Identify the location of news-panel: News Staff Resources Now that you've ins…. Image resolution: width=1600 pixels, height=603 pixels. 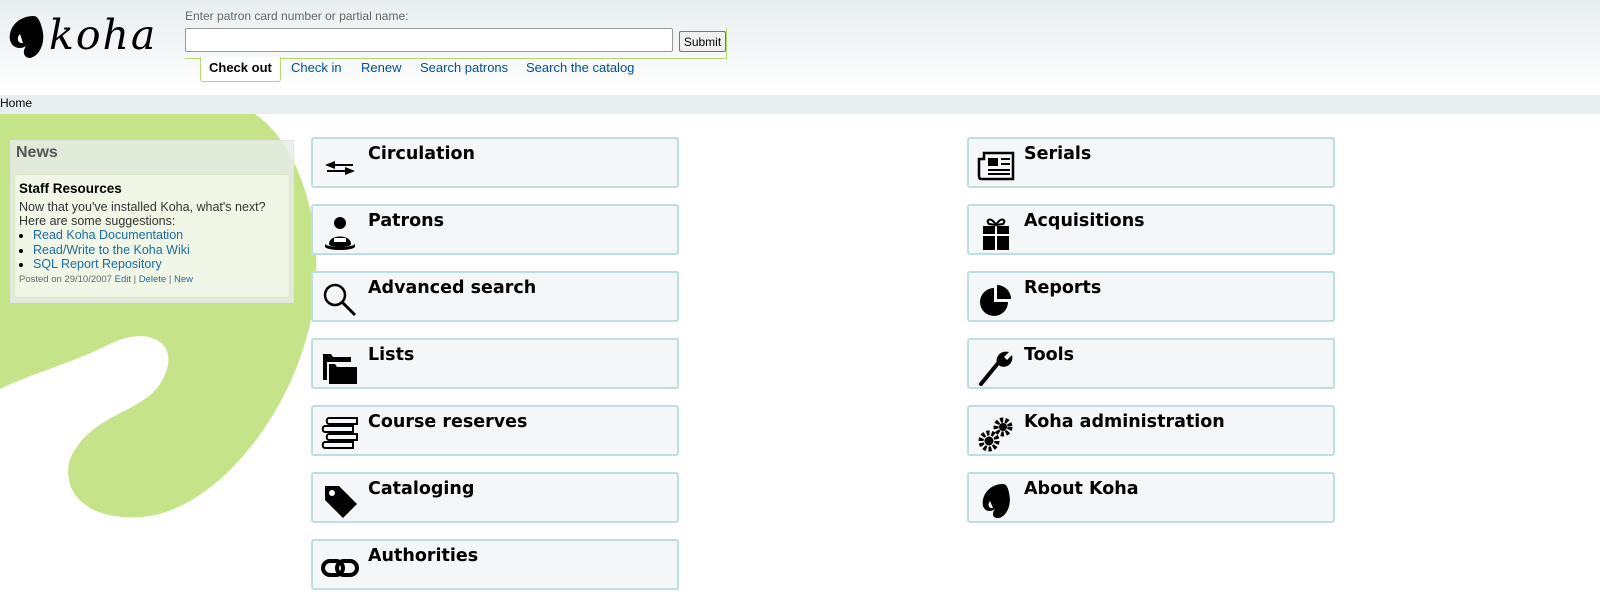
(152, 221).